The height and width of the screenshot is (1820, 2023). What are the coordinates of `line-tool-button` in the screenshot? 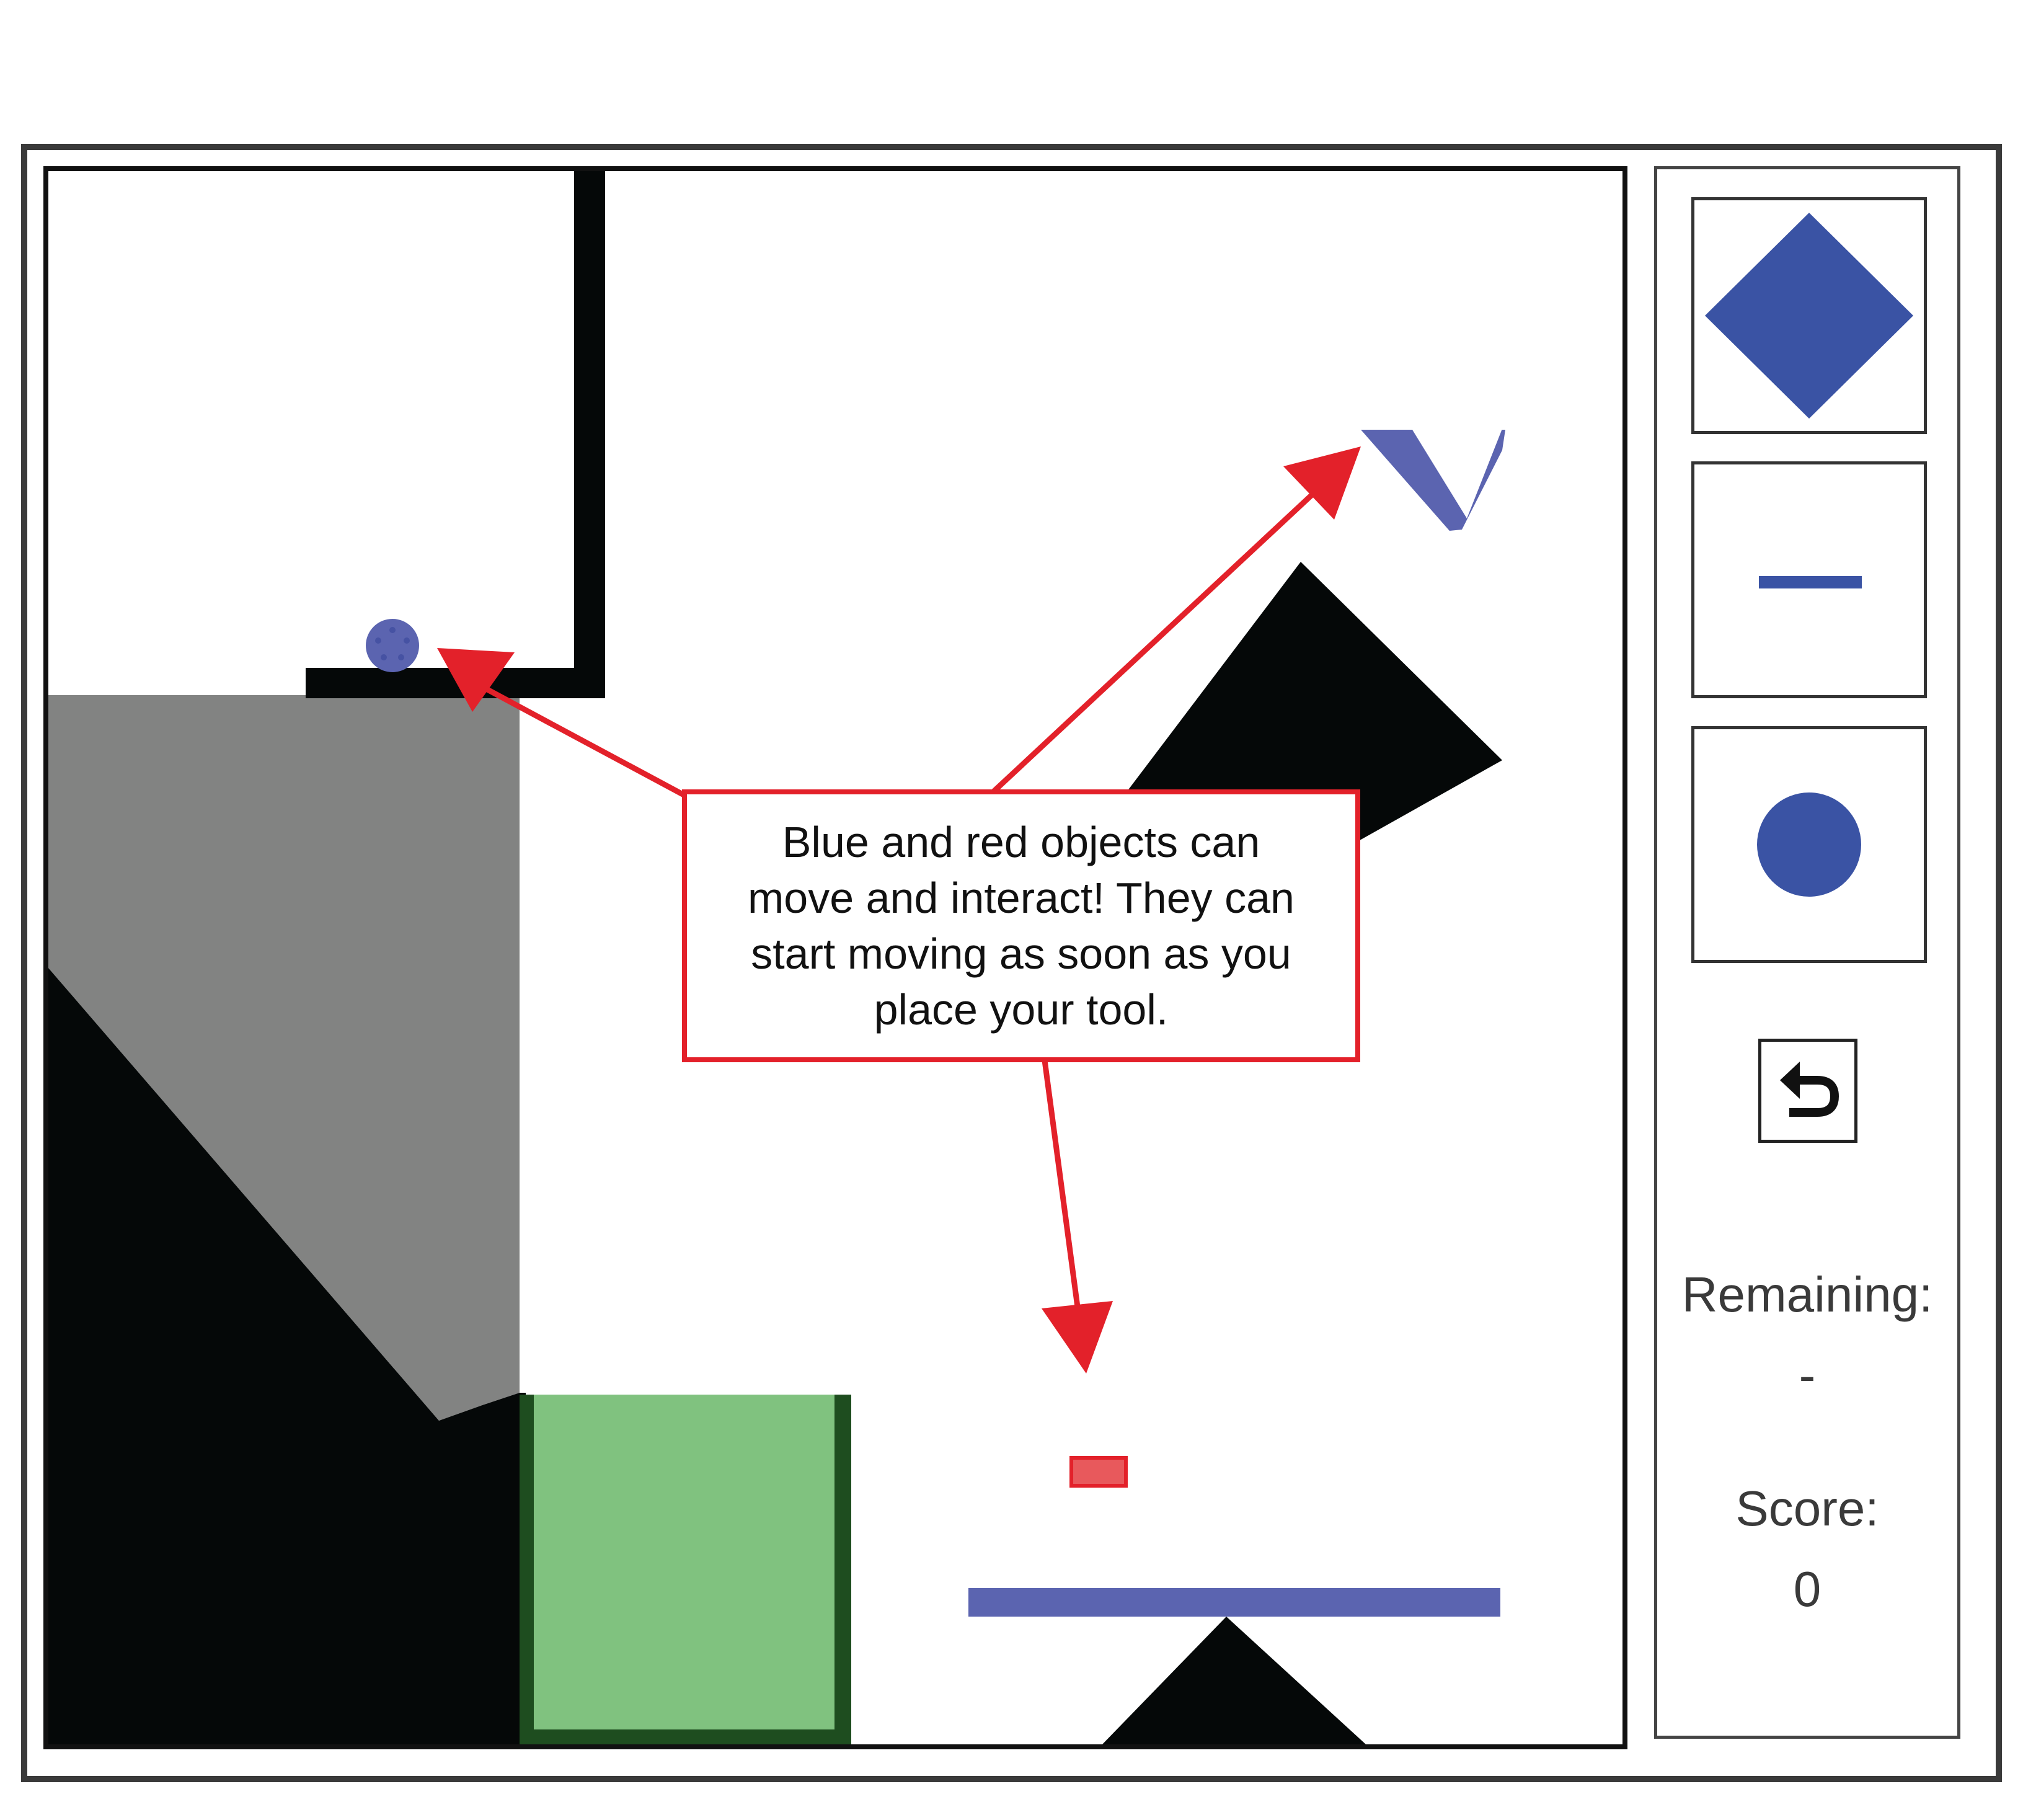 It's located at (1809, 579).